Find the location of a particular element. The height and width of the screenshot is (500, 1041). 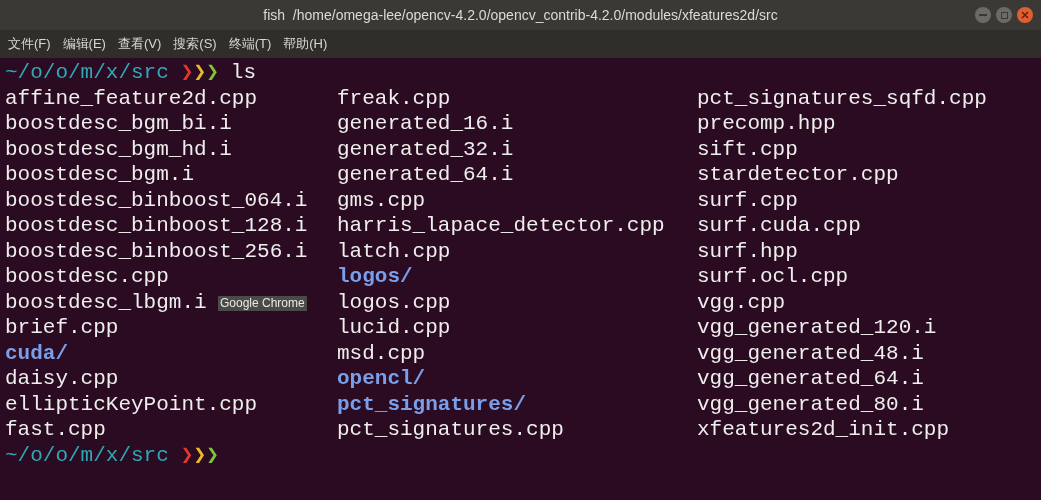

directory-name: opencl/ is located at coordinates (381, 379).